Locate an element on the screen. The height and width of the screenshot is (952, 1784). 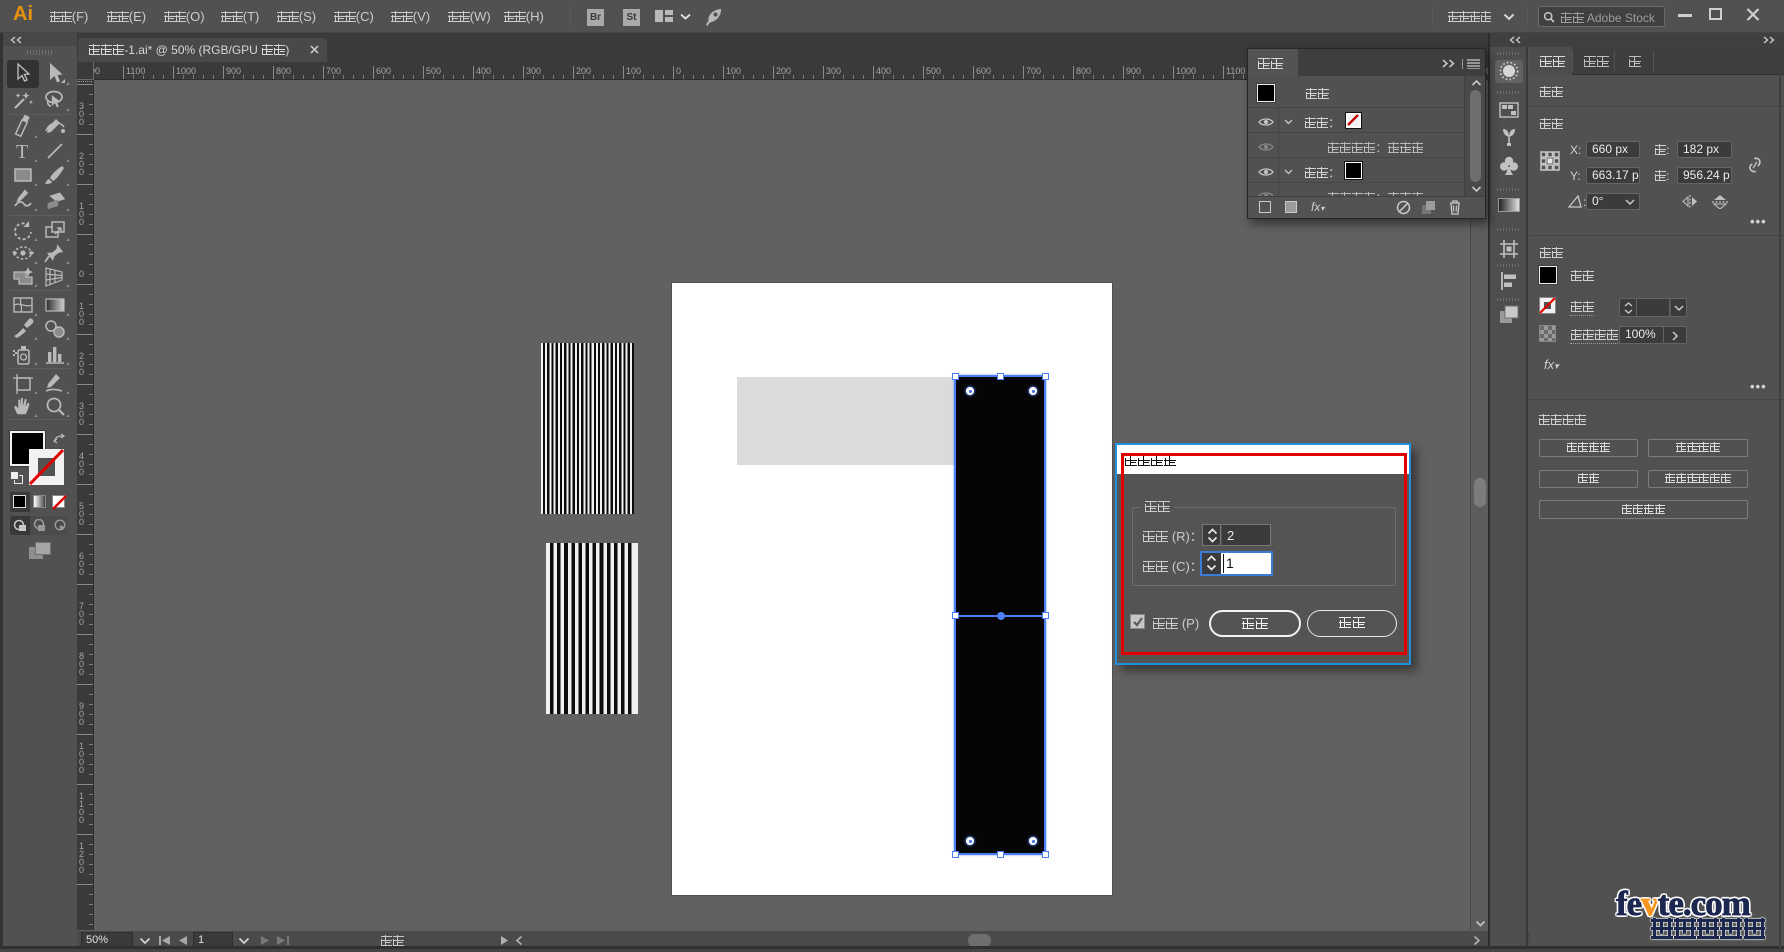
svg-text: T is located at coordinates (22, 152).